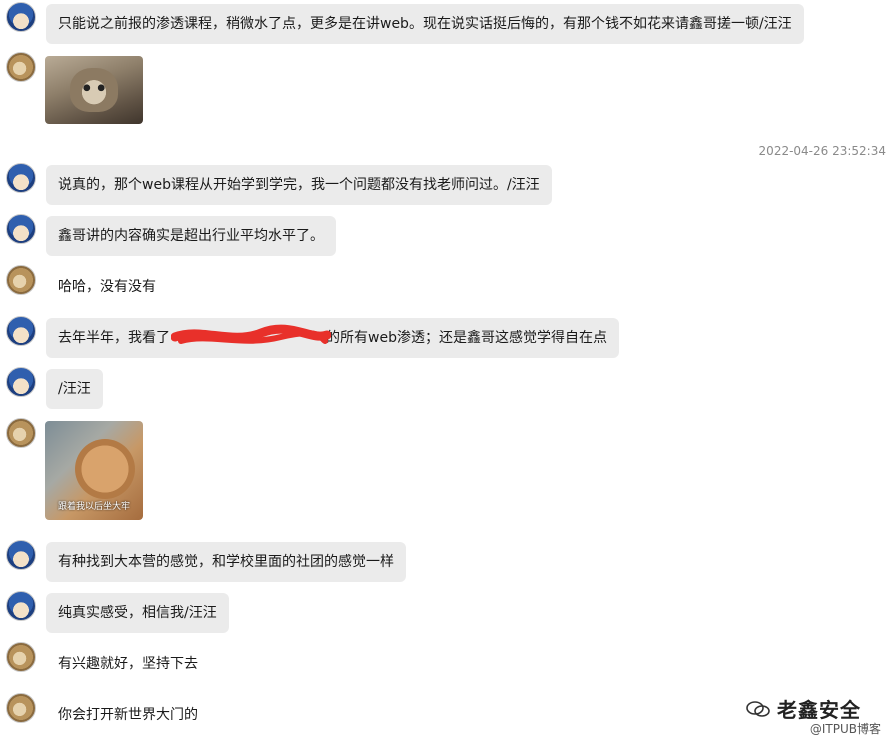 The image size is (889, 743). I want to click on cat-face, so click(94, 90).